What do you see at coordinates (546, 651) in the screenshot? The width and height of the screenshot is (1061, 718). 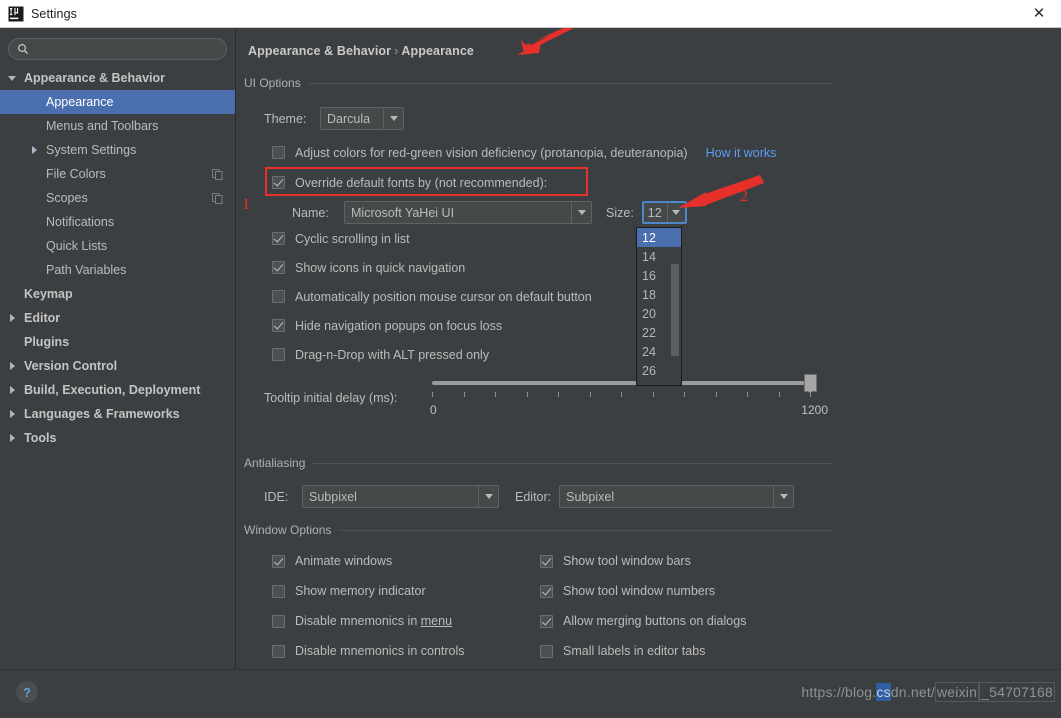 I see `option-small-labels-in-editor-tabs-checkbox` at bounding box center [546, 651].